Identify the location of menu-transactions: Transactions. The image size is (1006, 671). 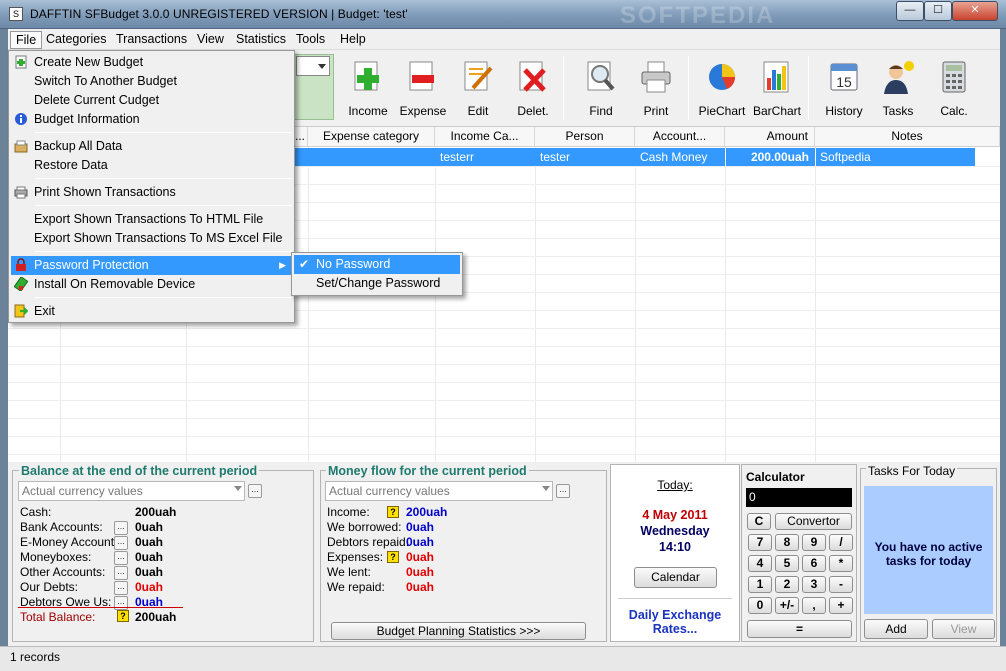
(151, 39).